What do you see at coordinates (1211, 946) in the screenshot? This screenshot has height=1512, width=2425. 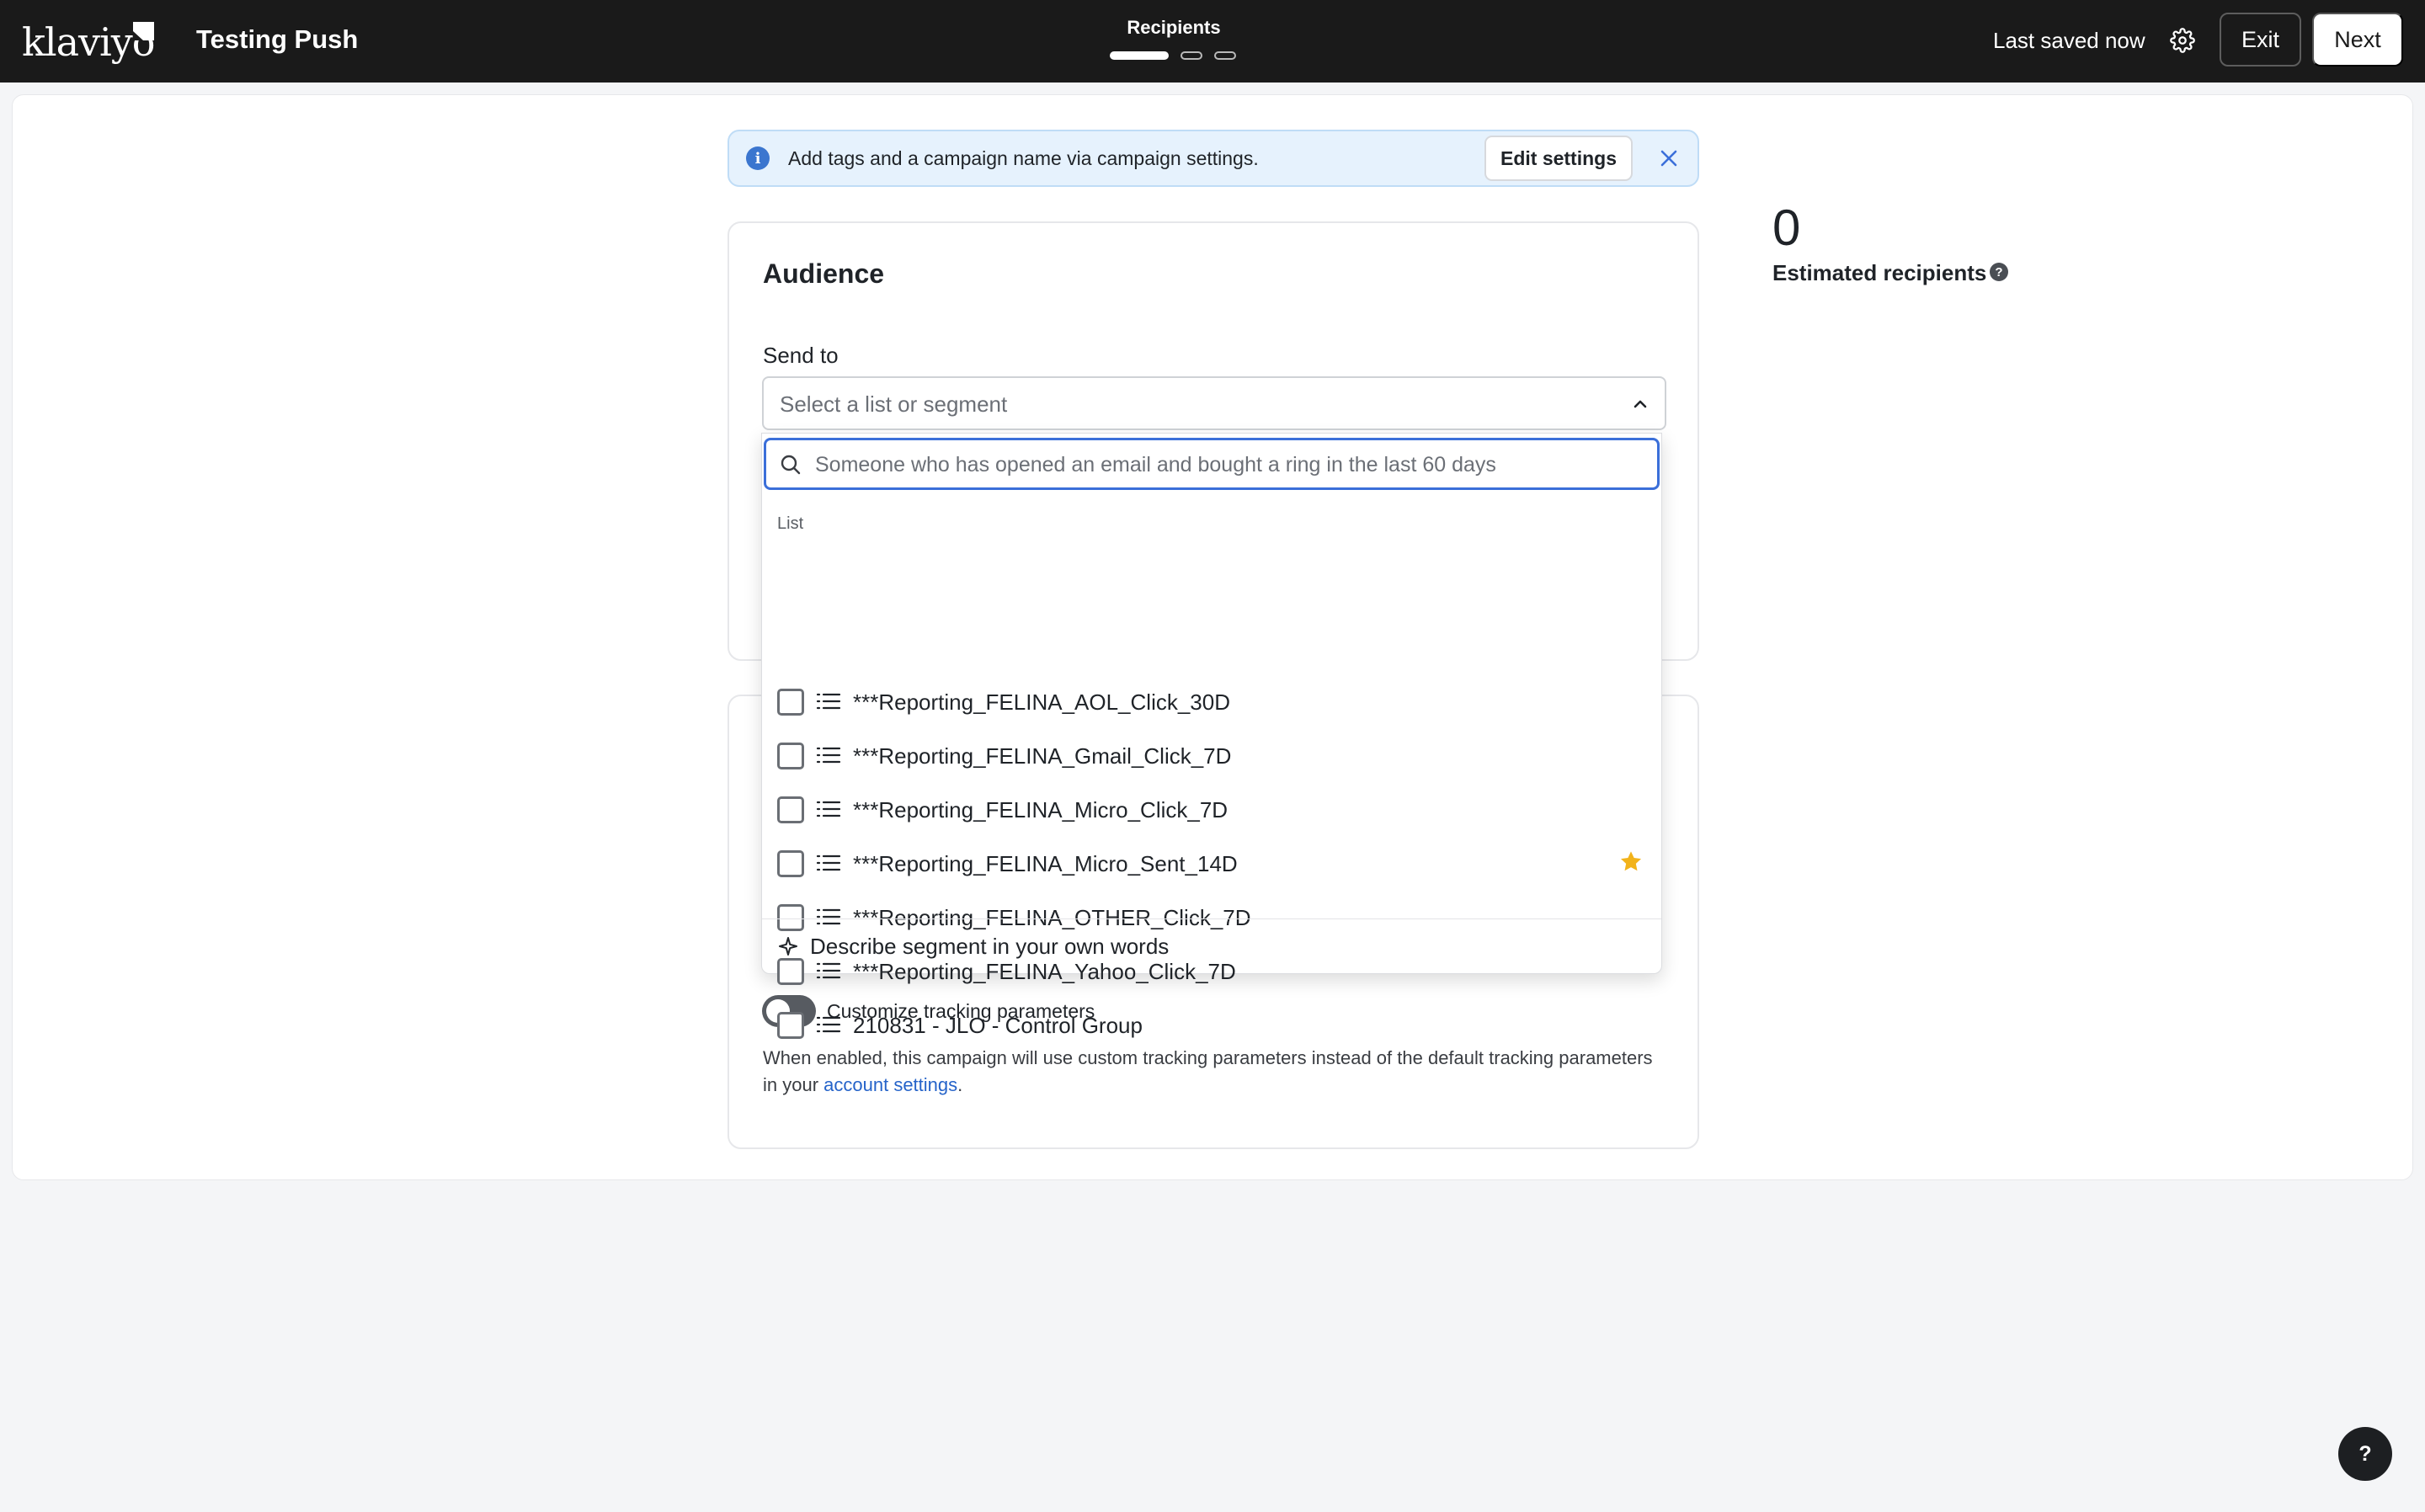 I see `describe-segment-option: Describe segment in your own words` at bounding box center [1211, 946].